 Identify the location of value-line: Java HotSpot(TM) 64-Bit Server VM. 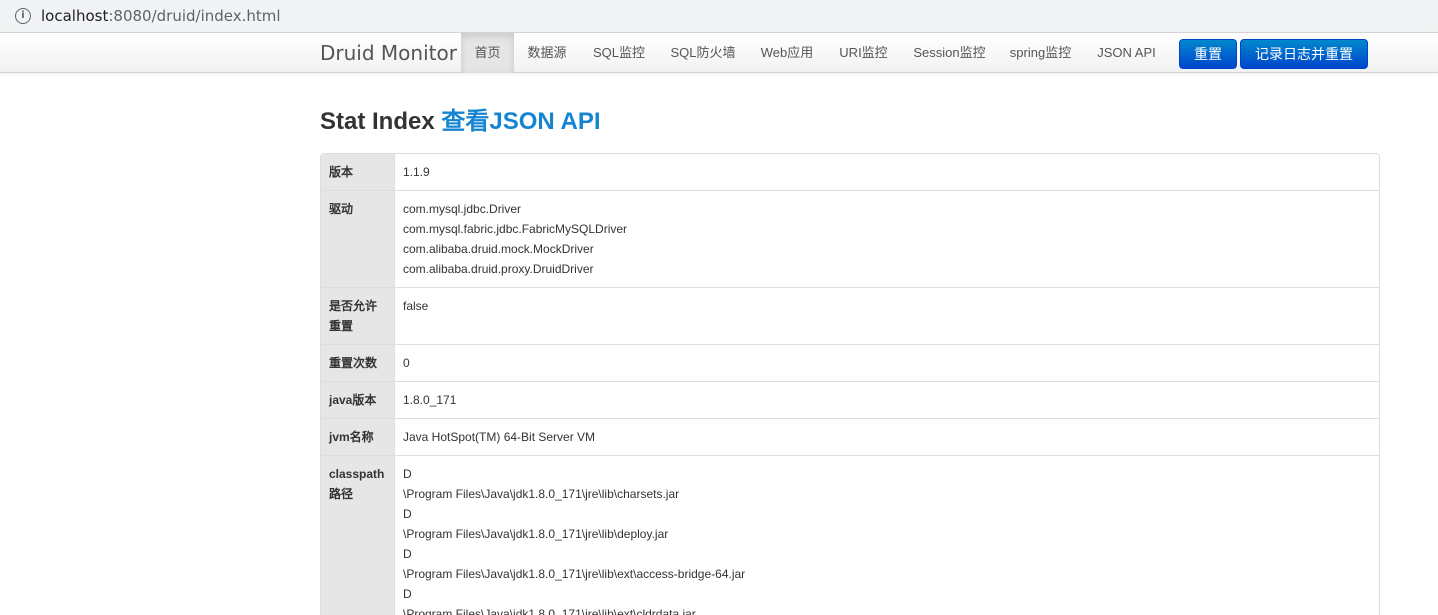
(499, 437).